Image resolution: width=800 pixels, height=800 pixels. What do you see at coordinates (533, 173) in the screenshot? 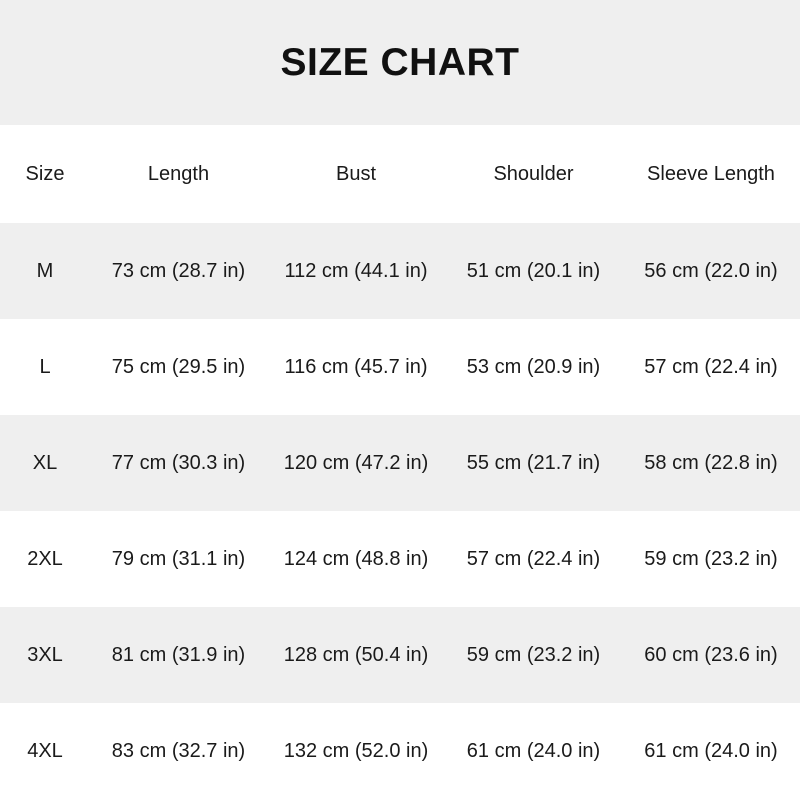
I see `column-header-shoulder: Shoulder` at bounding box center [533, 173].